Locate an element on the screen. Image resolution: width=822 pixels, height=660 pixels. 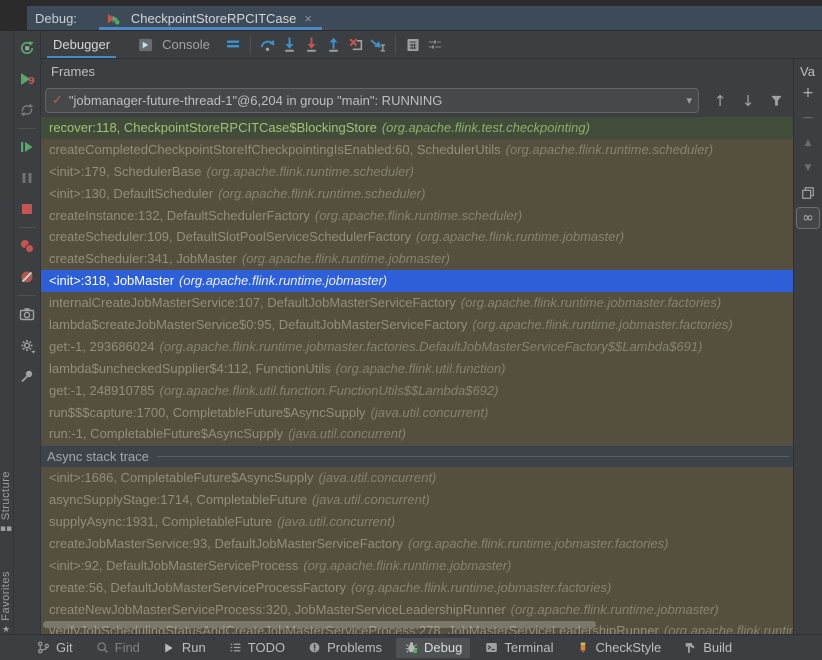
toolbar-item-terminal: Terminal is located at coordinates (518, 648).